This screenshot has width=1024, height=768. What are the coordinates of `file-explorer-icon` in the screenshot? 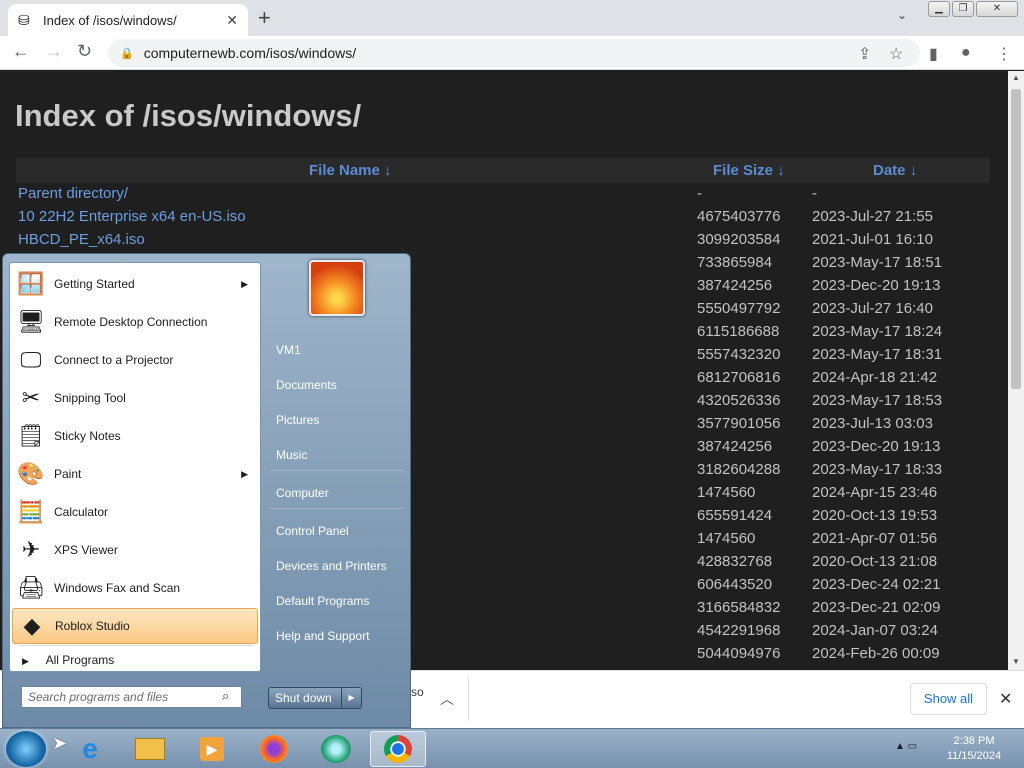 It's located at (150, 749).